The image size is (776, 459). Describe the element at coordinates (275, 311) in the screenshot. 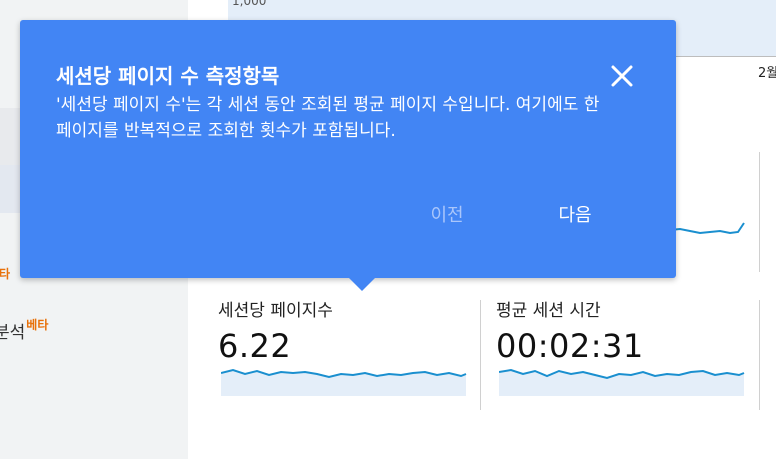

I see `metric-label: 세션당 페이지수` at that location.